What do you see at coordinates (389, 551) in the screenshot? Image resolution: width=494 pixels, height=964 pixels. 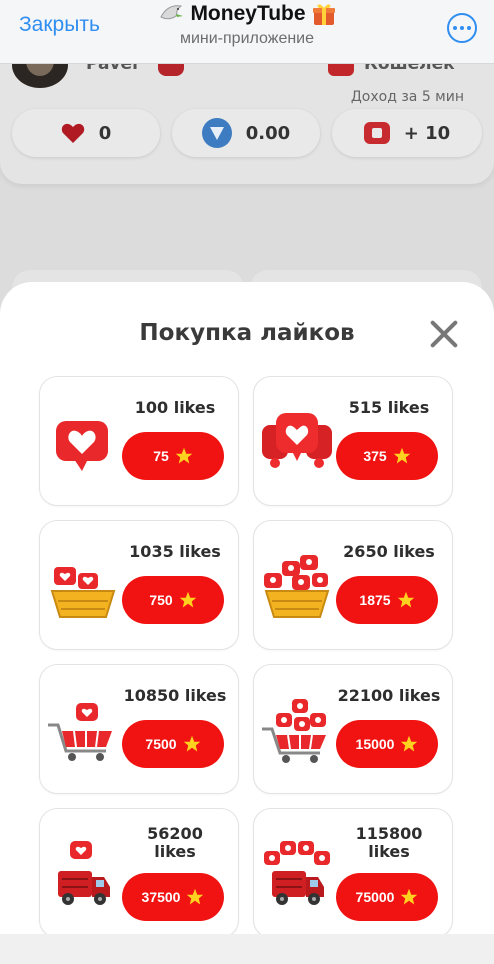 I see `package-label: 2650 likes` at bounding box center [389, 551].